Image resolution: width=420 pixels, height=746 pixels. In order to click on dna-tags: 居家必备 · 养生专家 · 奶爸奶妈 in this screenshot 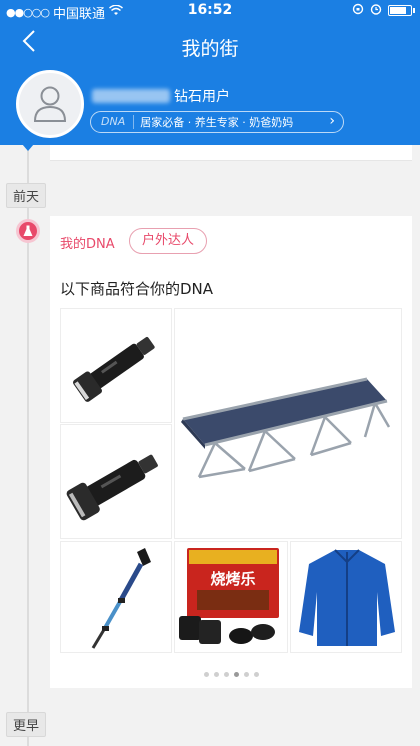, I will do `click(217, 122)`.